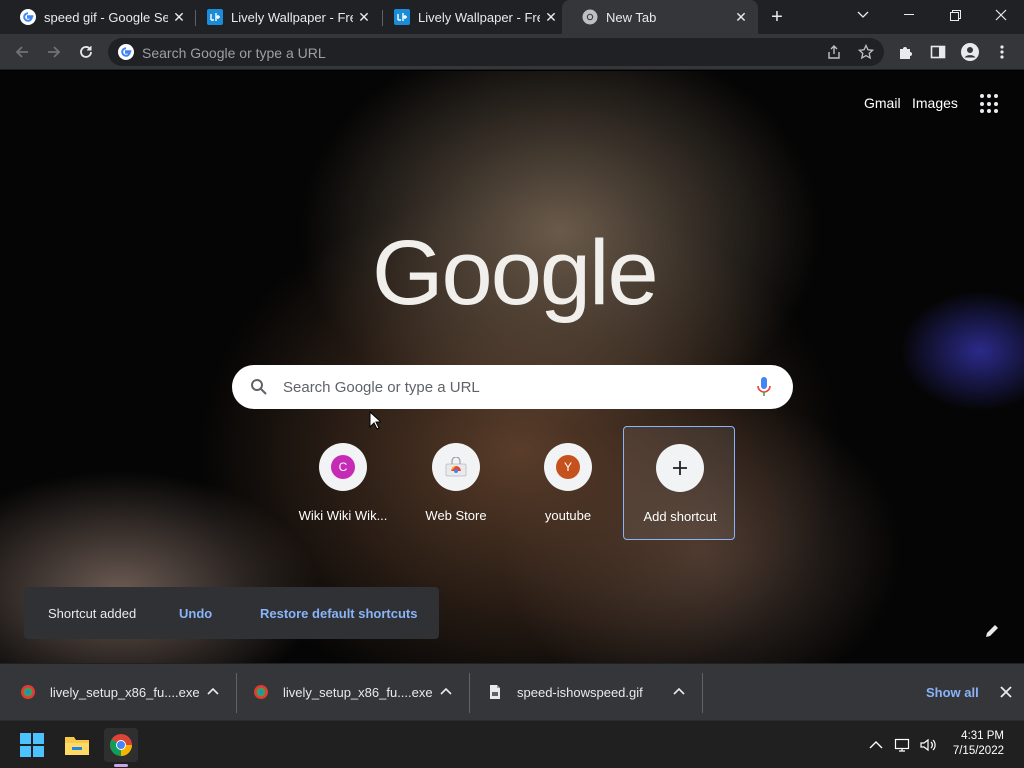  I want to click on chevron-down-icon, so click(863, 14).